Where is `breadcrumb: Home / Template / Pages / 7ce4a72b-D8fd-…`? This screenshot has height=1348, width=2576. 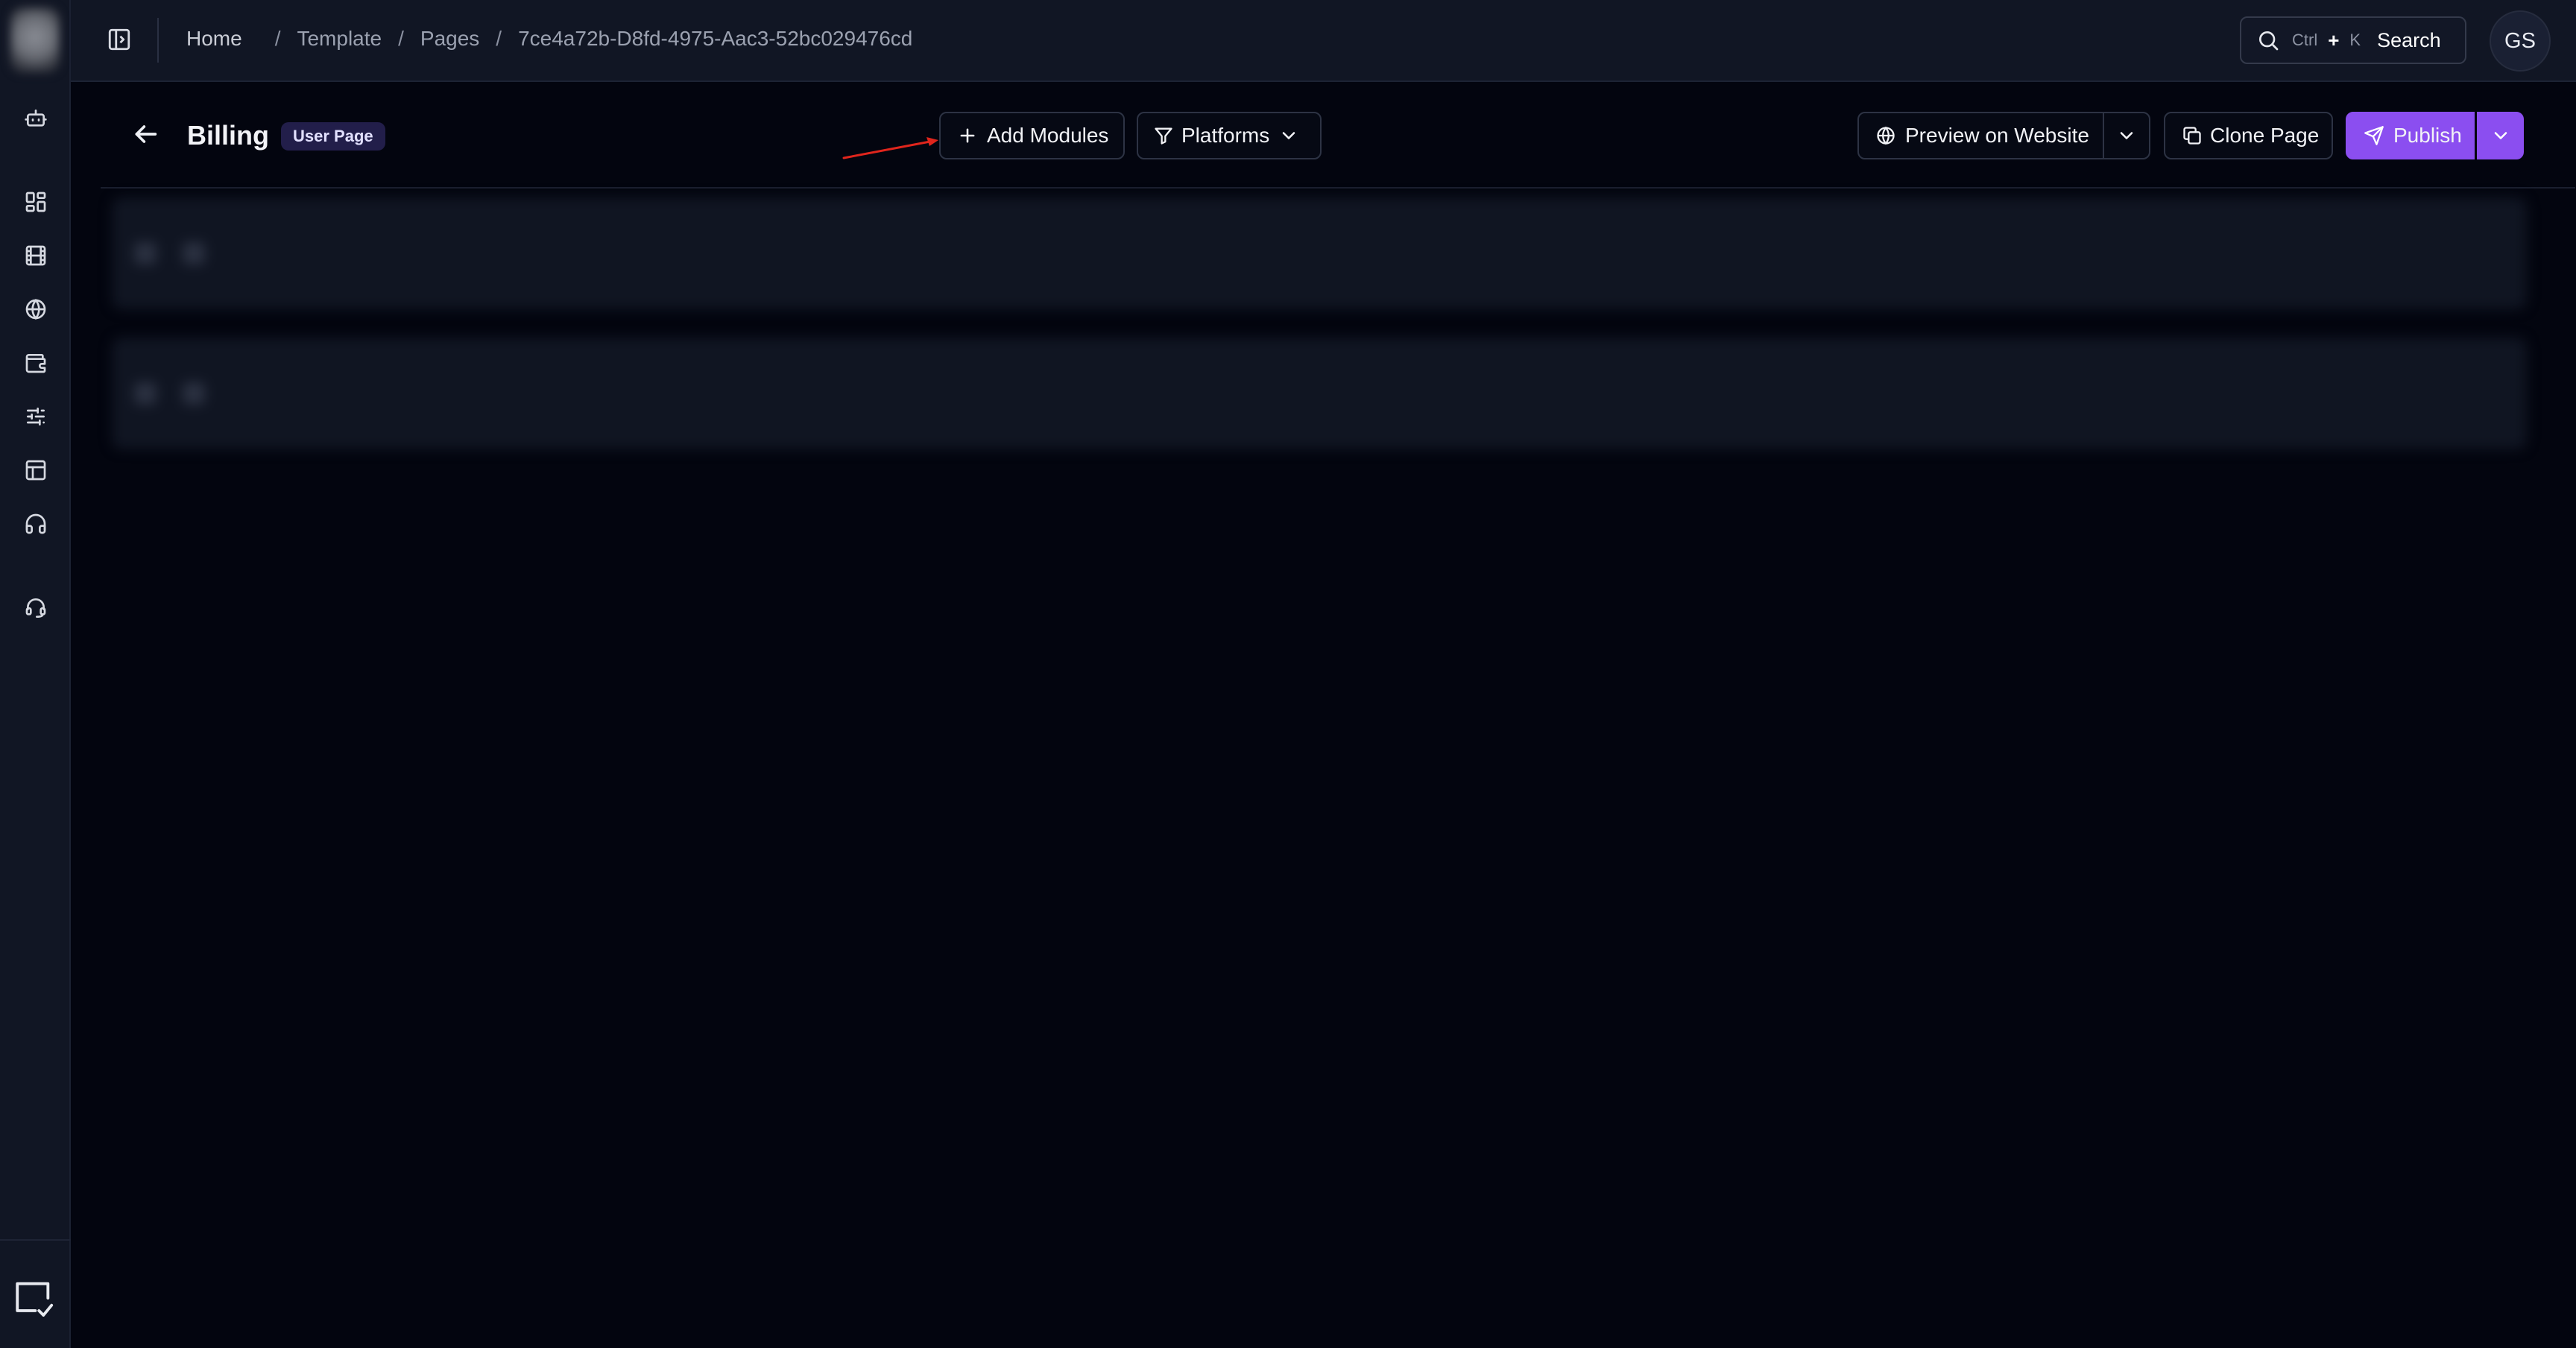 breadcrumb: Home / Template / Pages / 7ce4a72b-D8fd-… is located at coordinates (549, 39).